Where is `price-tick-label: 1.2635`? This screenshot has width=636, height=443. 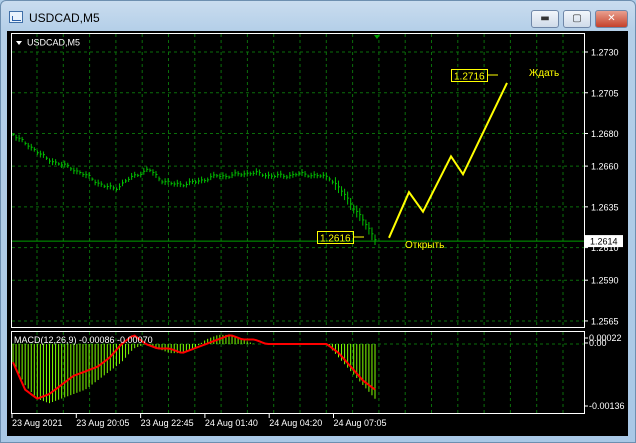
price-tick-label: 1.2635 is located at coordinates (605, 207).